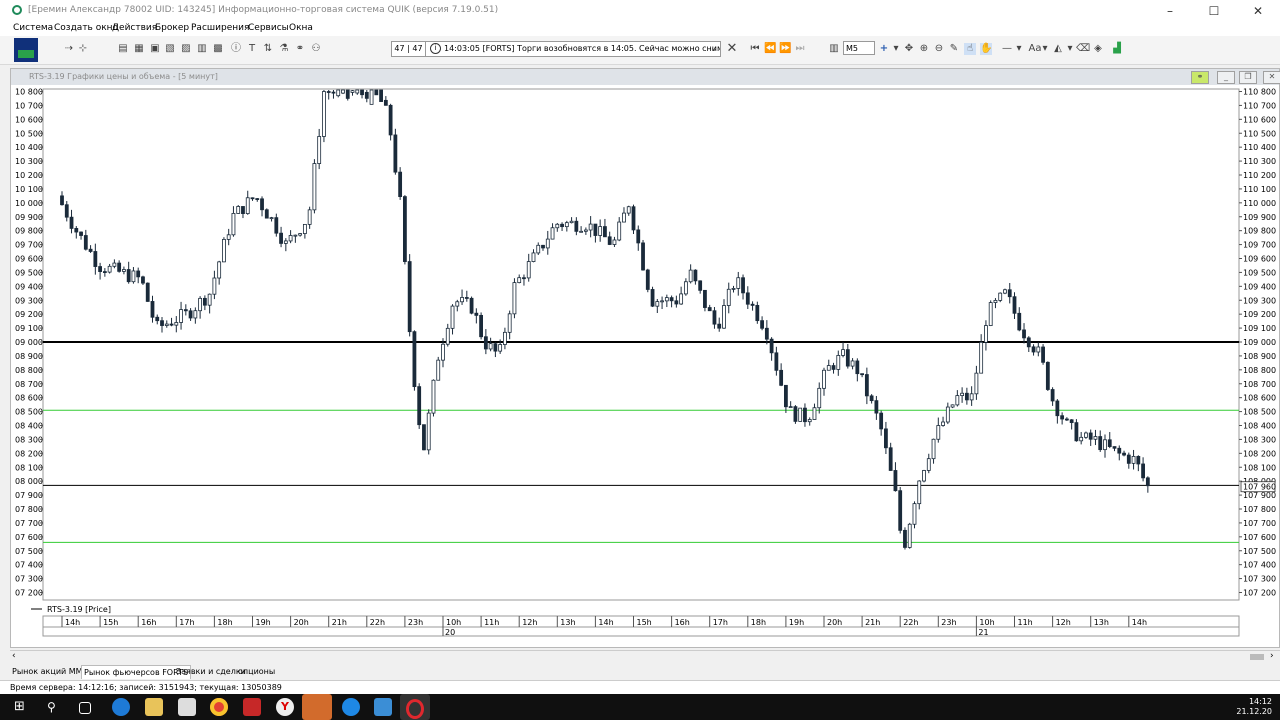 This screenshot has height=720, width=1280. What do you see at coordinates (1259, 495) in the screenshot?
I see `y-tick-label-right: 107 900` at bounding box center [1259, 495].